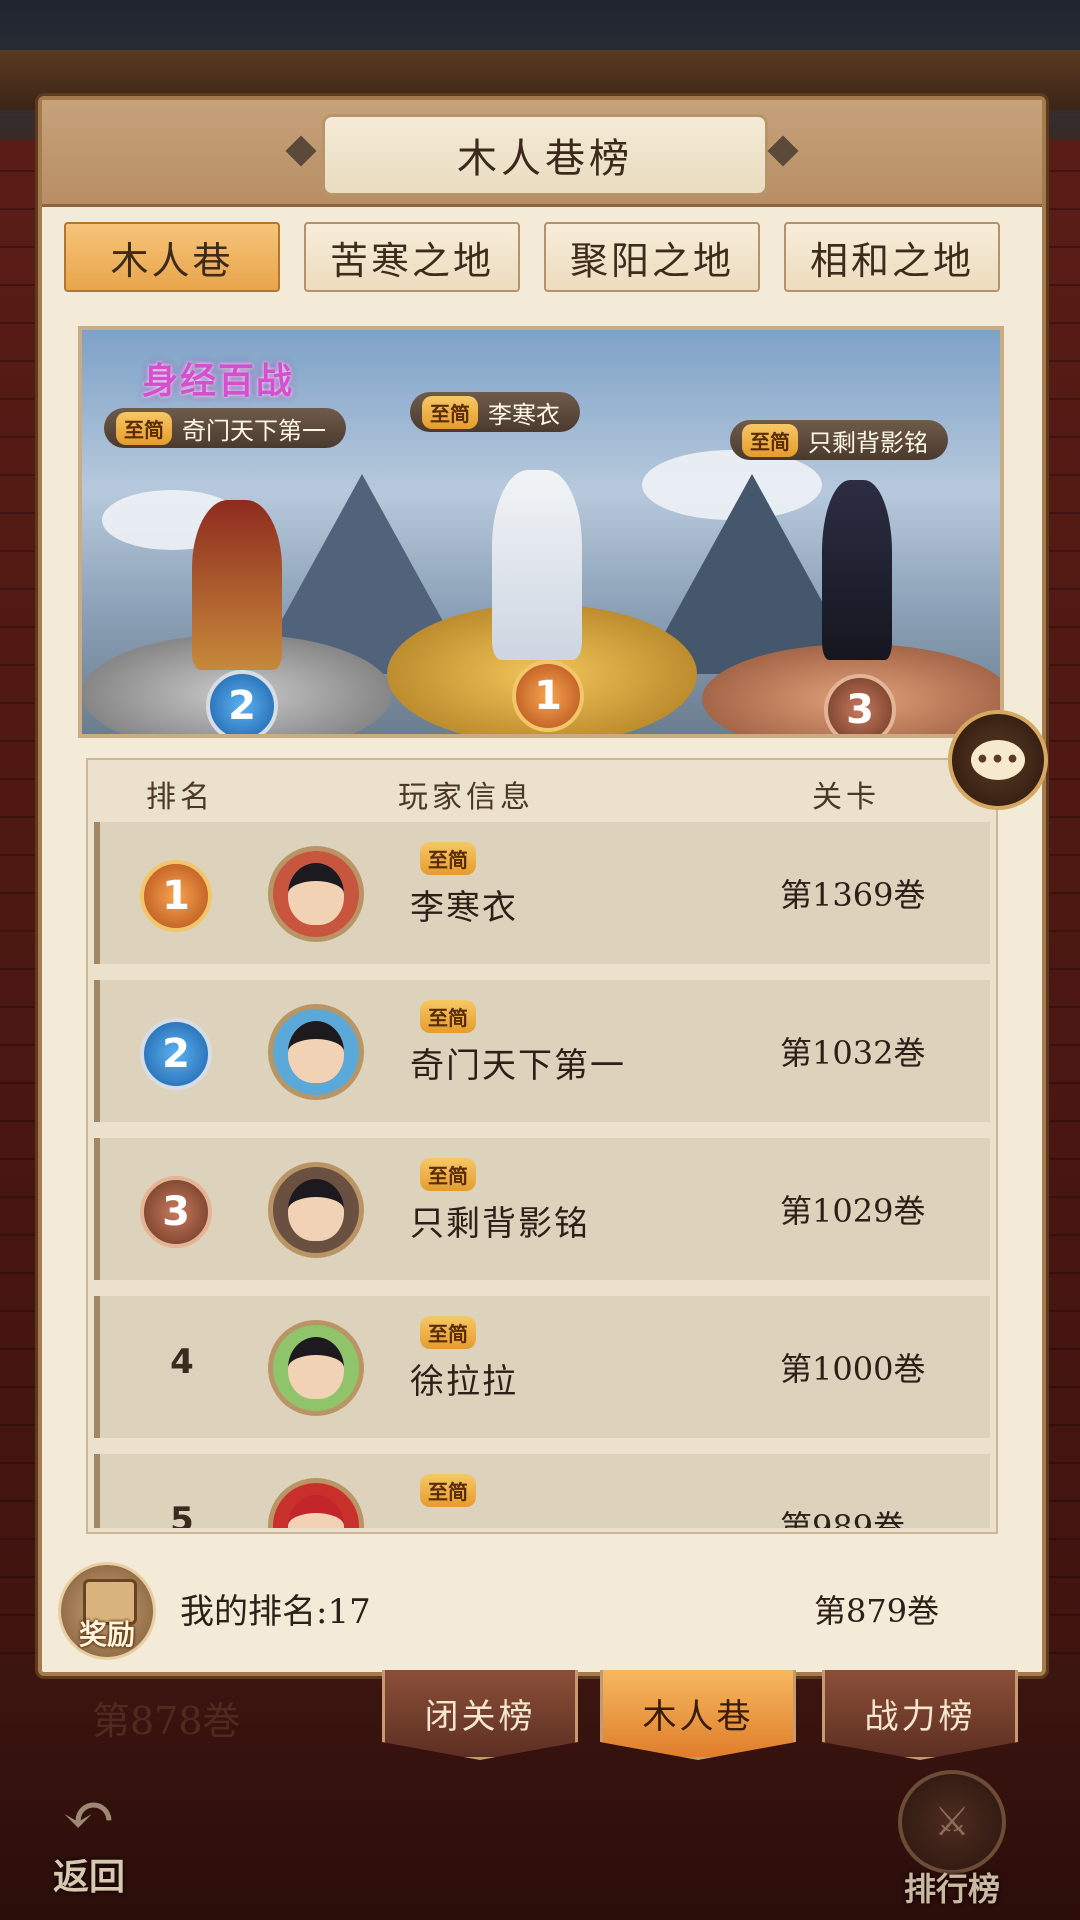 Image resolution: width=1080 pixels, height=1920 pixels. Describe the element at coordinates (542, 893) in the screenshot. I see `table-row: 1 至简 李寒衣 第1369巻` at that location.